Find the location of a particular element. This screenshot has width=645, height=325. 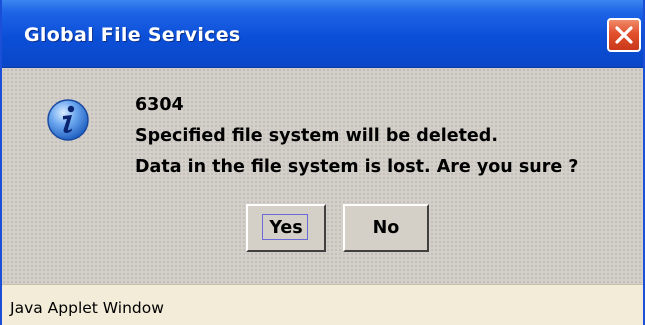

close-icon is located at coordinates (624, 35).